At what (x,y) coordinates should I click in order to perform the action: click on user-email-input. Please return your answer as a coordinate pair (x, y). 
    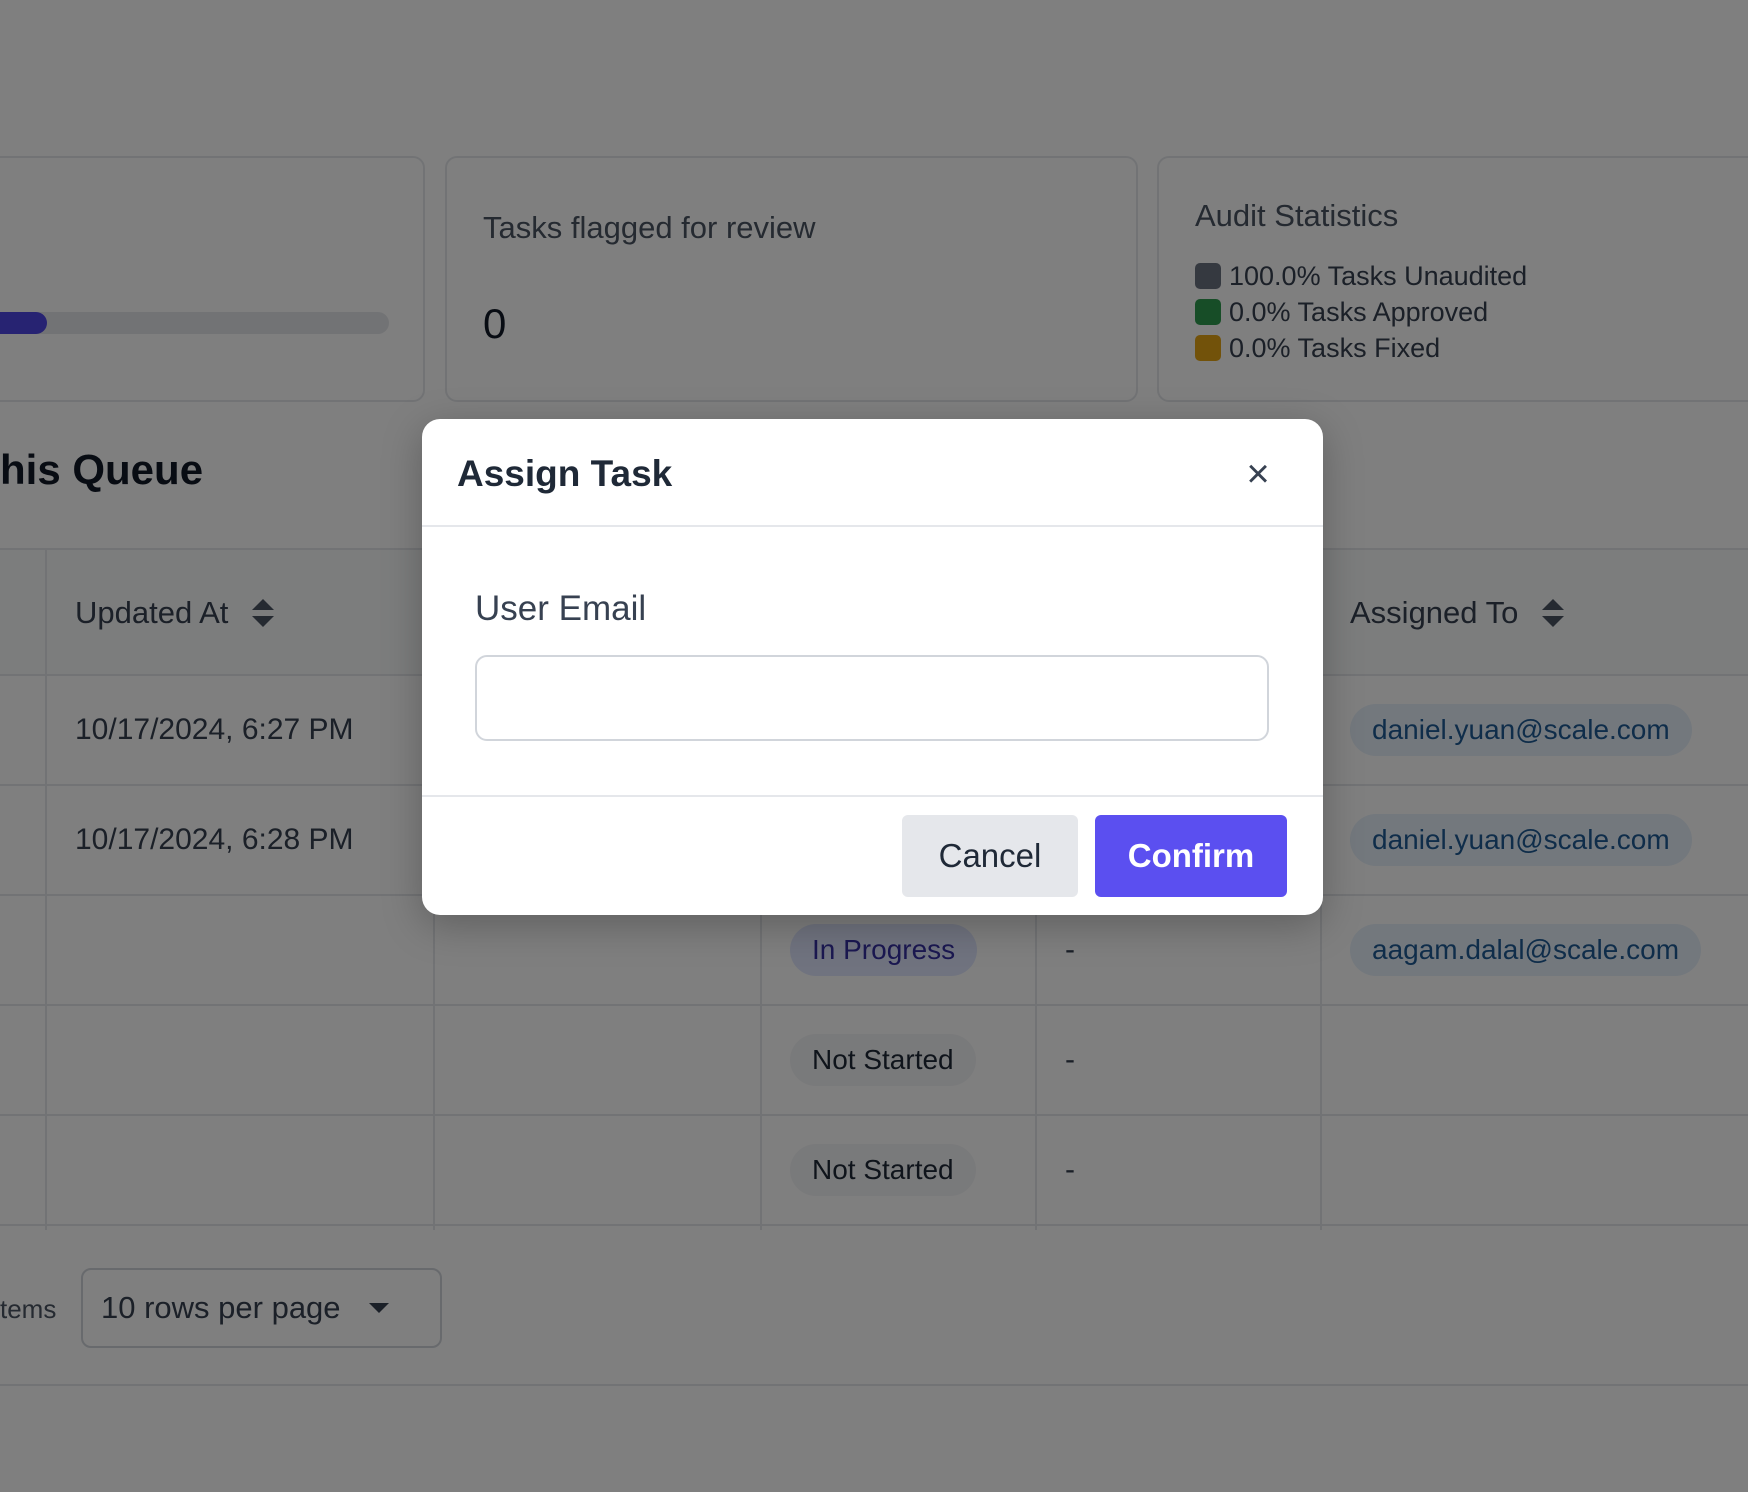
    Looking at the image, I should click on (872, 698).